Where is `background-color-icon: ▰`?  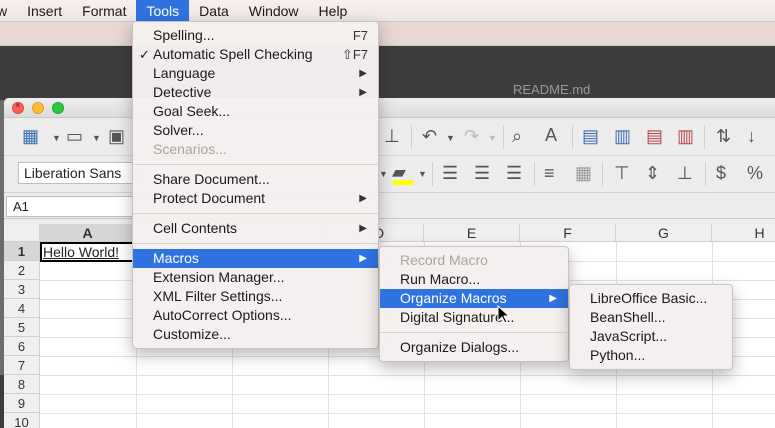
background-color-icon: ▰ is located at coordinates (399, 172).